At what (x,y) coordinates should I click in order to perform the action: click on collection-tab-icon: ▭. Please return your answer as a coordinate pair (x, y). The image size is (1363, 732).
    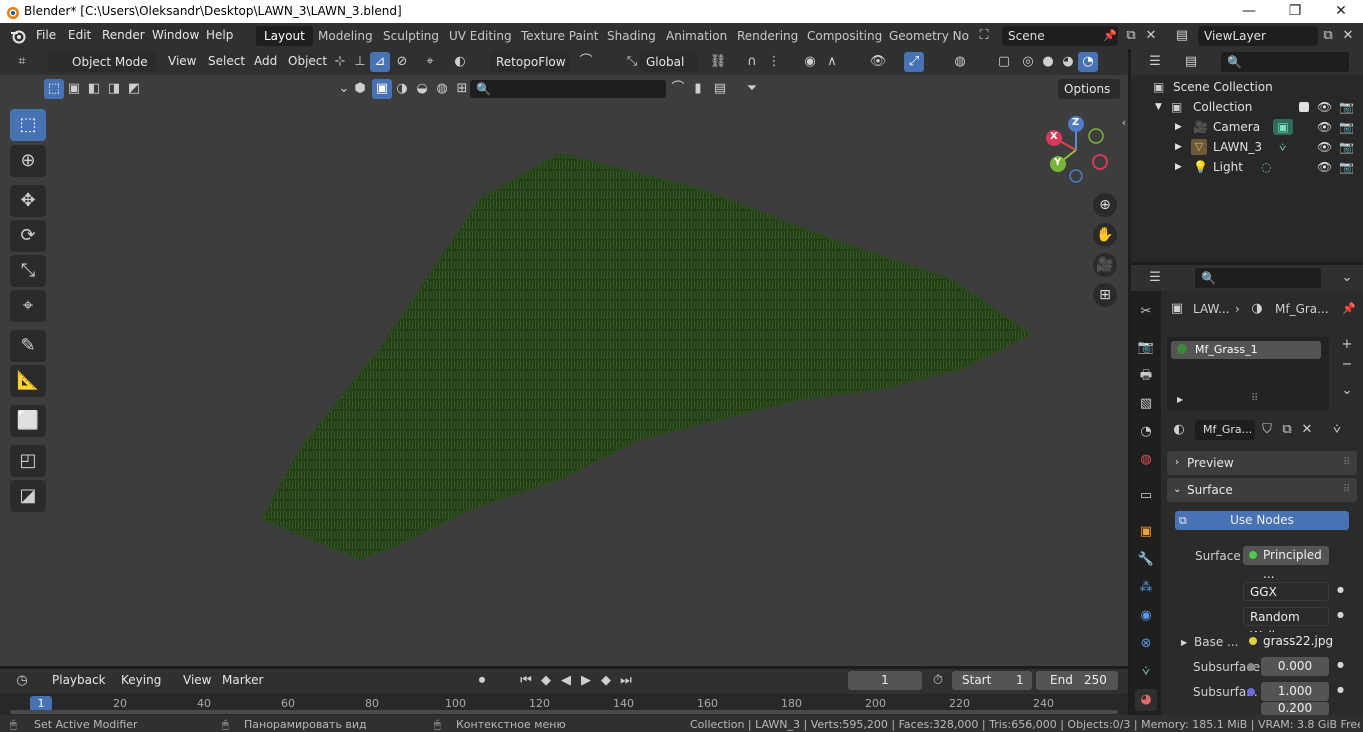
    Looking at the image, I should click on (1146, 496).